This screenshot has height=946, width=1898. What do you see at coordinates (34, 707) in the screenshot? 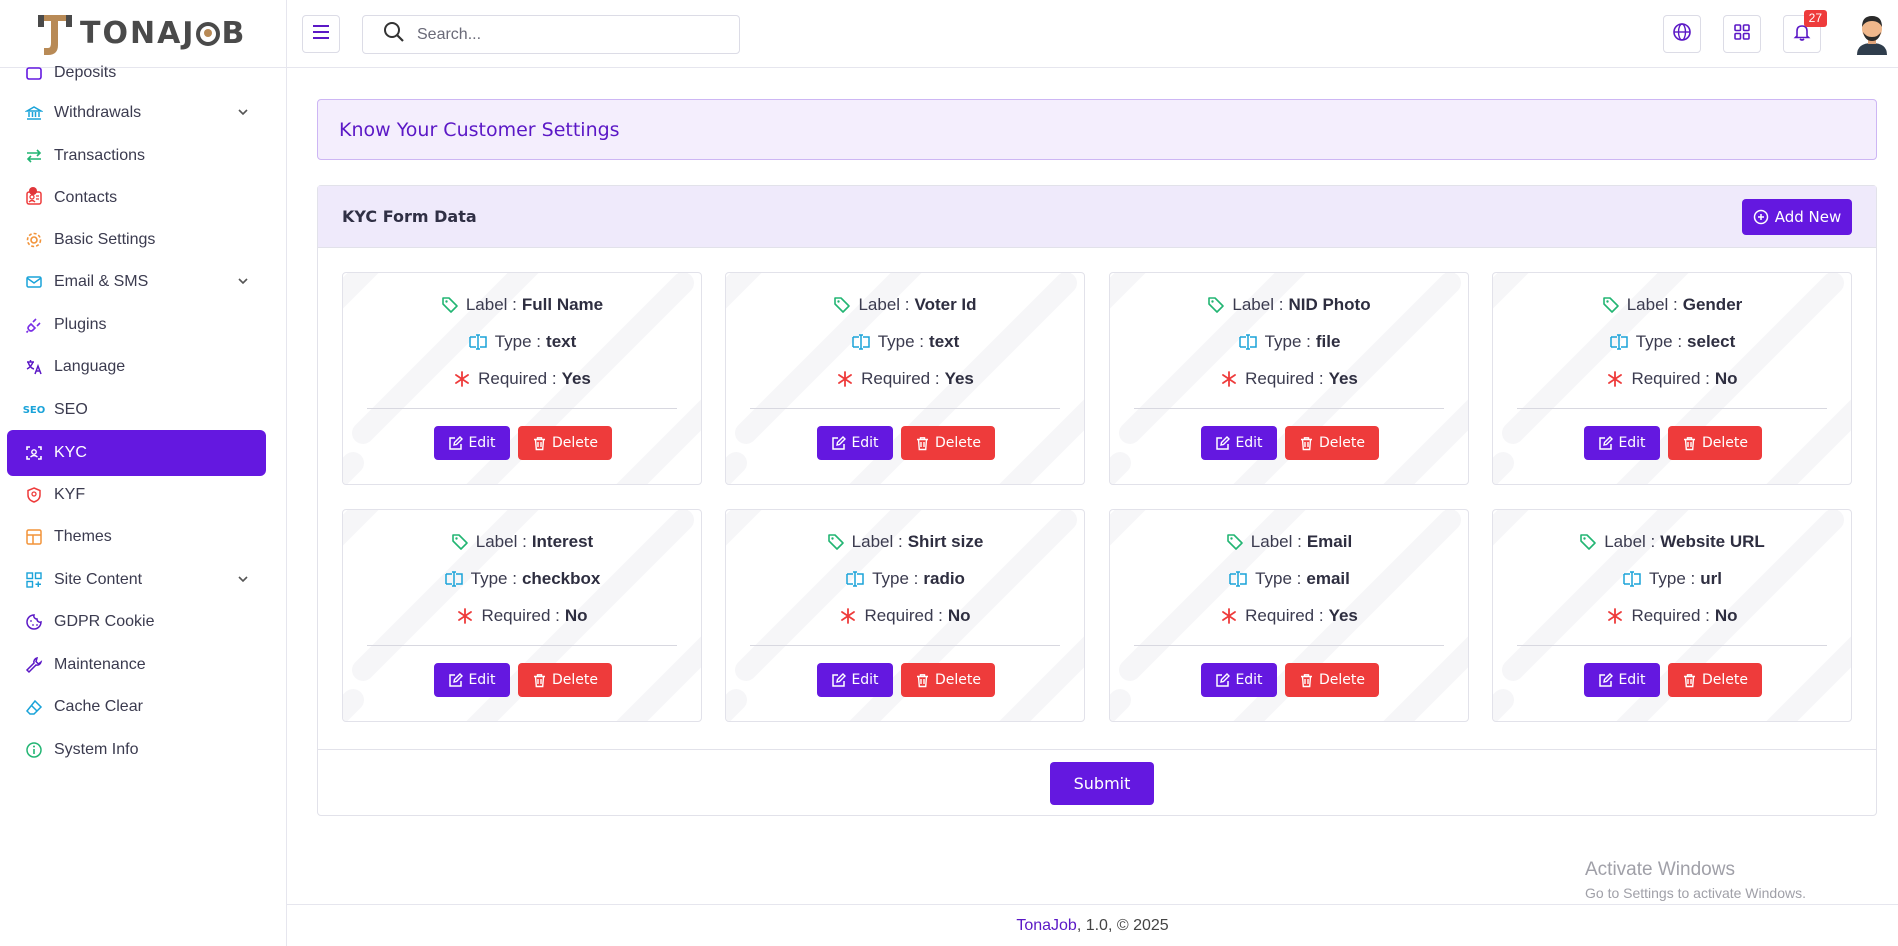
I see `eraser-icon` at bounding box center [34, 707].